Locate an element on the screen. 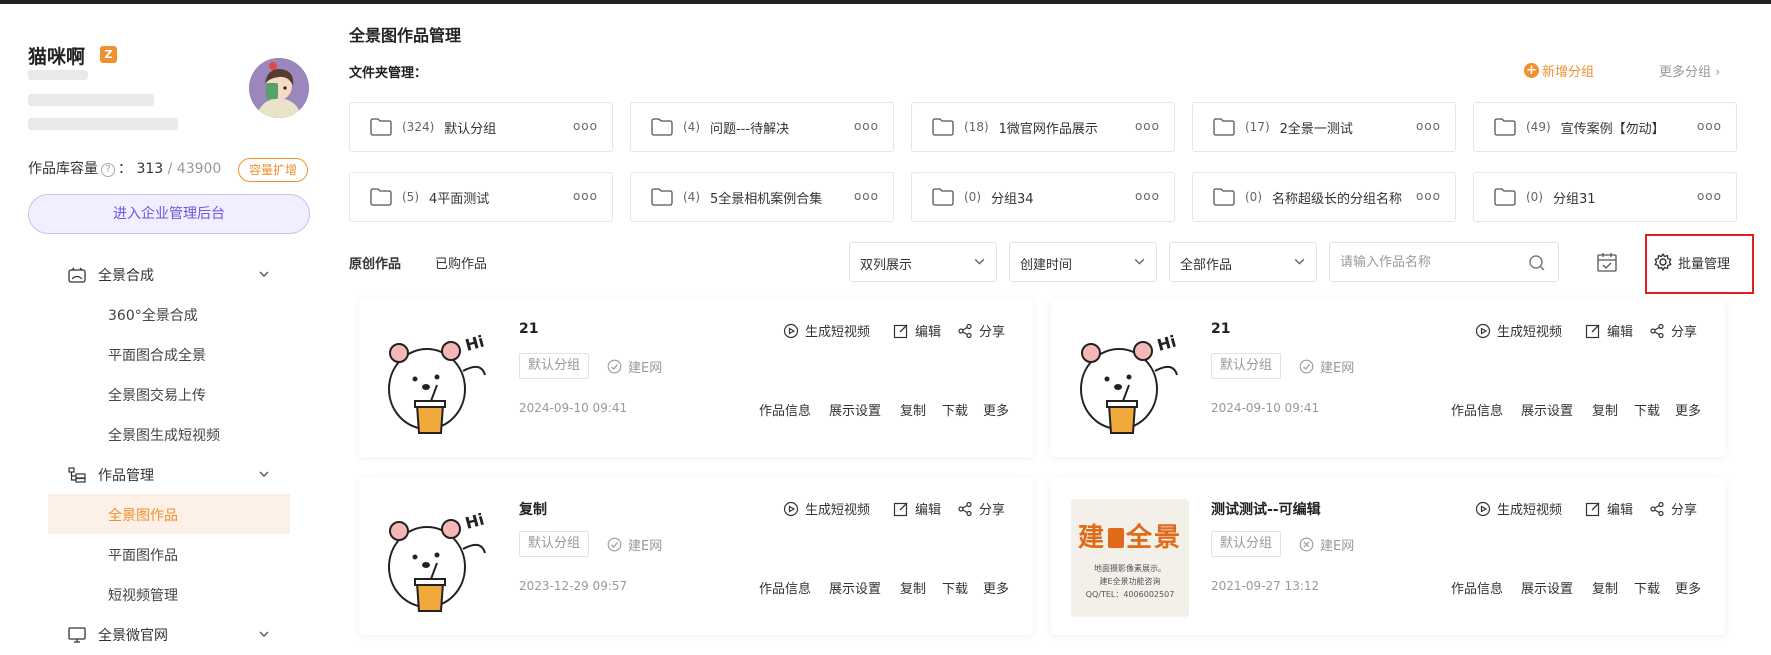 The image size is (1771, 655). menu-group-works-management: 作品管理 is located at coordinates (111, 475).